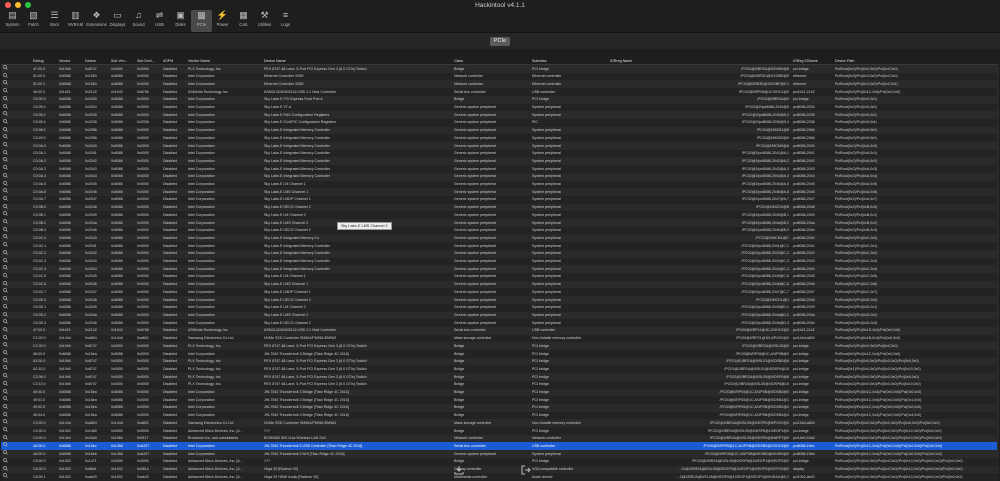 The image size is (1000, 481). Describe the element at coordinates (96, 21) in the screenshot. I see `toolbar-extensions-button: ❖ Extensions` at that location.